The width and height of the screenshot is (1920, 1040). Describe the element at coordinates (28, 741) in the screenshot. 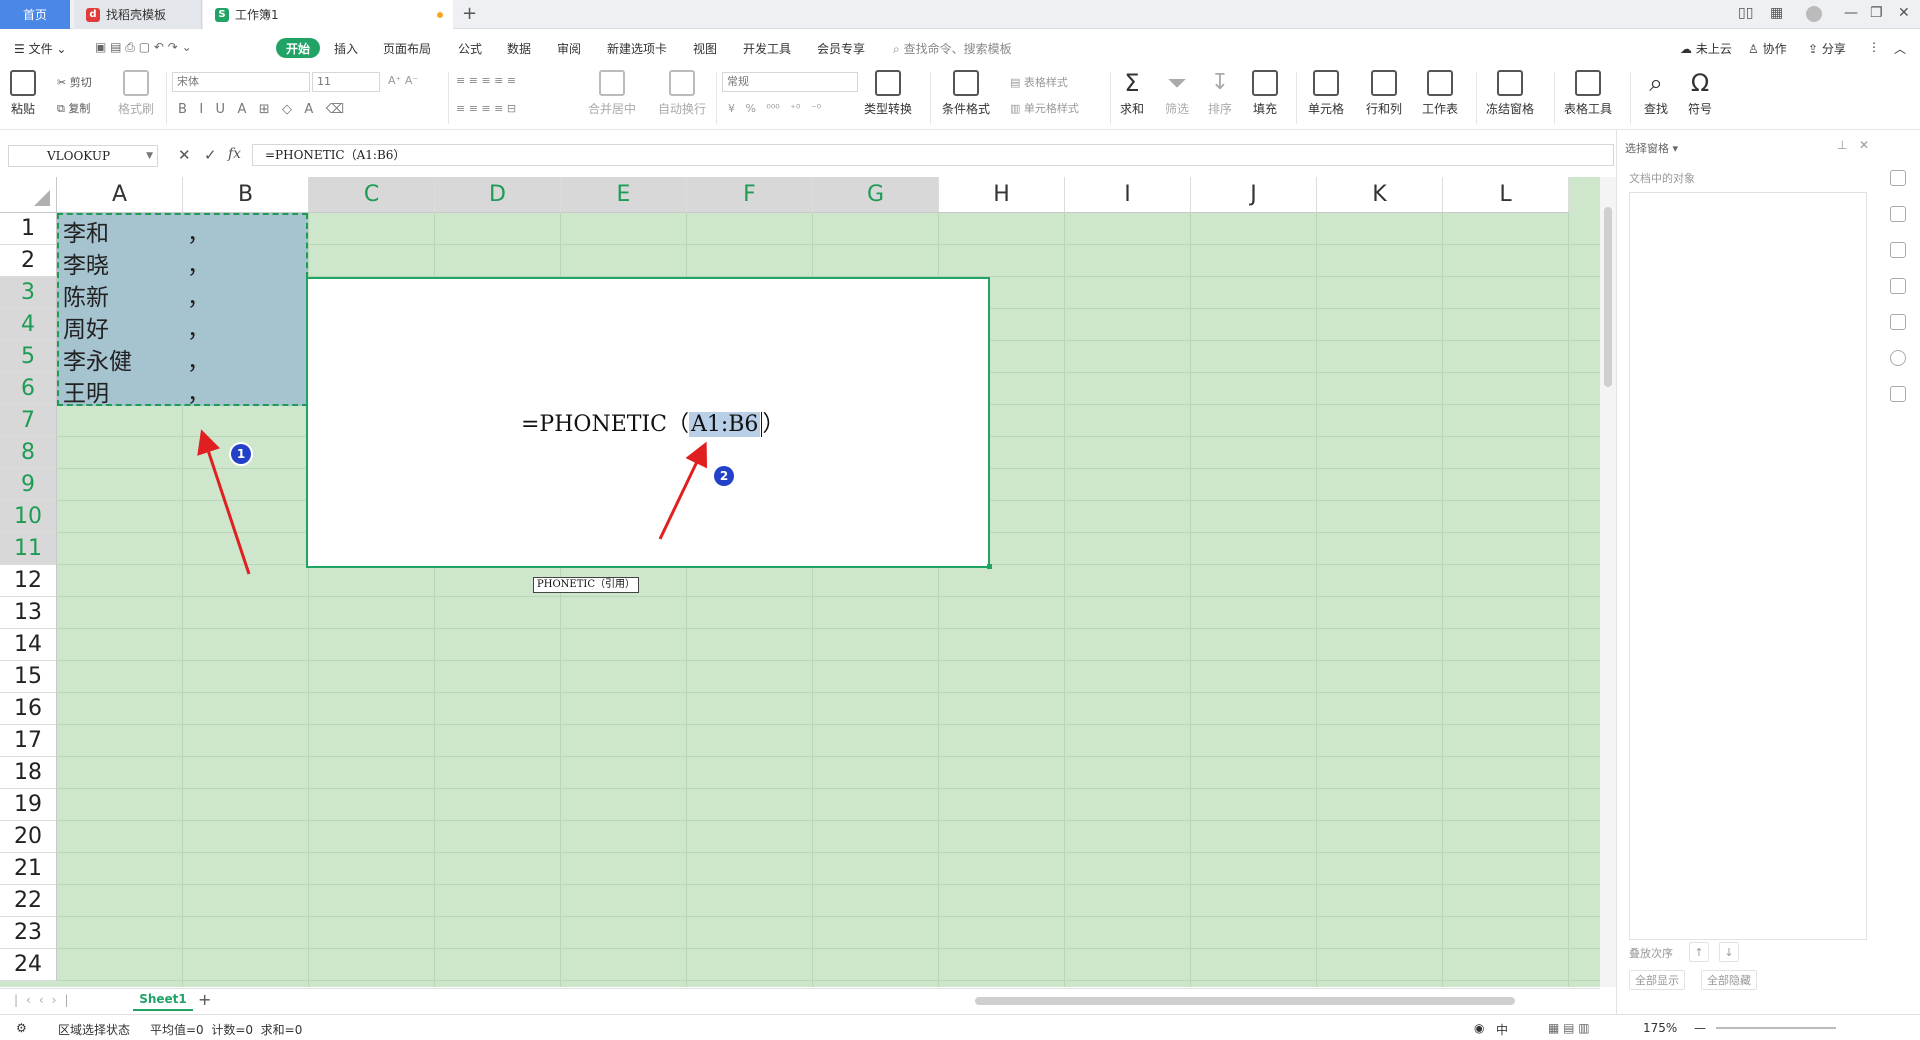

I see `row-header-17: 17` at that location.